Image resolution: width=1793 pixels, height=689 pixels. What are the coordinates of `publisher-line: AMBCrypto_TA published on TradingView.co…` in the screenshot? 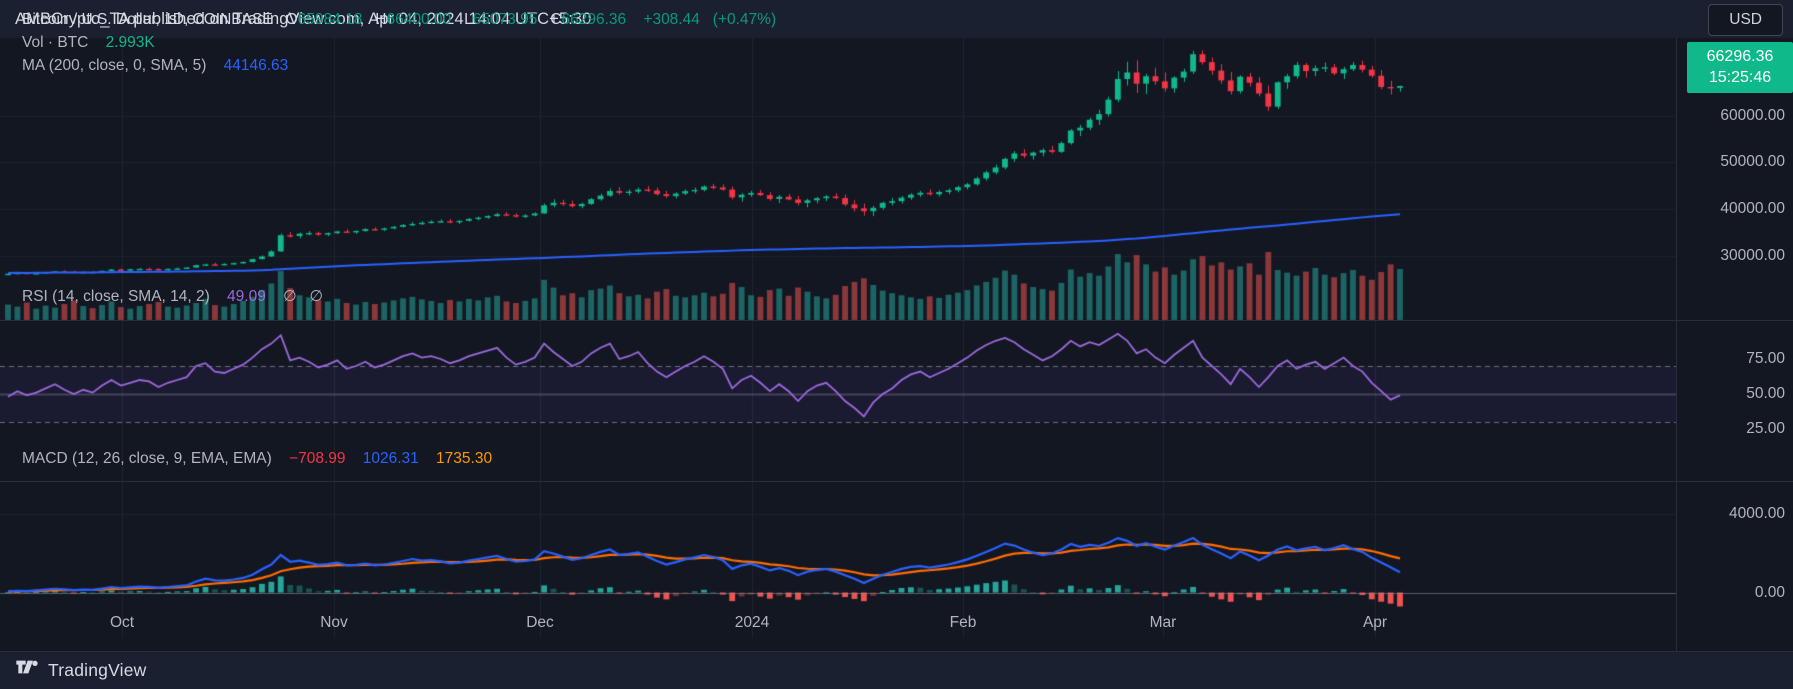 It's located at (303, 18).